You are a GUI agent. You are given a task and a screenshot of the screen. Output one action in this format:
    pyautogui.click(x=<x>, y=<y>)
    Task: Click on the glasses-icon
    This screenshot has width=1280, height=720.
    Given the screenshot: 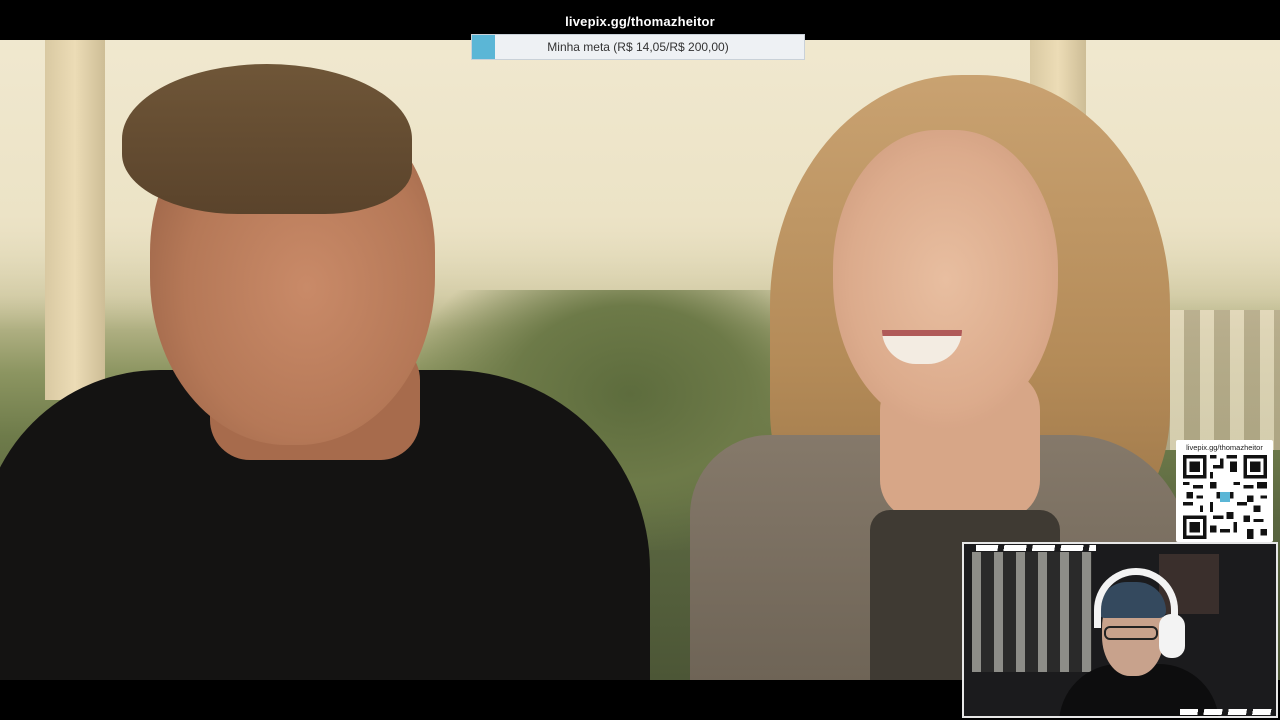 What is the action you would take?
    pyautogui.click(x=1131, y=633)
    